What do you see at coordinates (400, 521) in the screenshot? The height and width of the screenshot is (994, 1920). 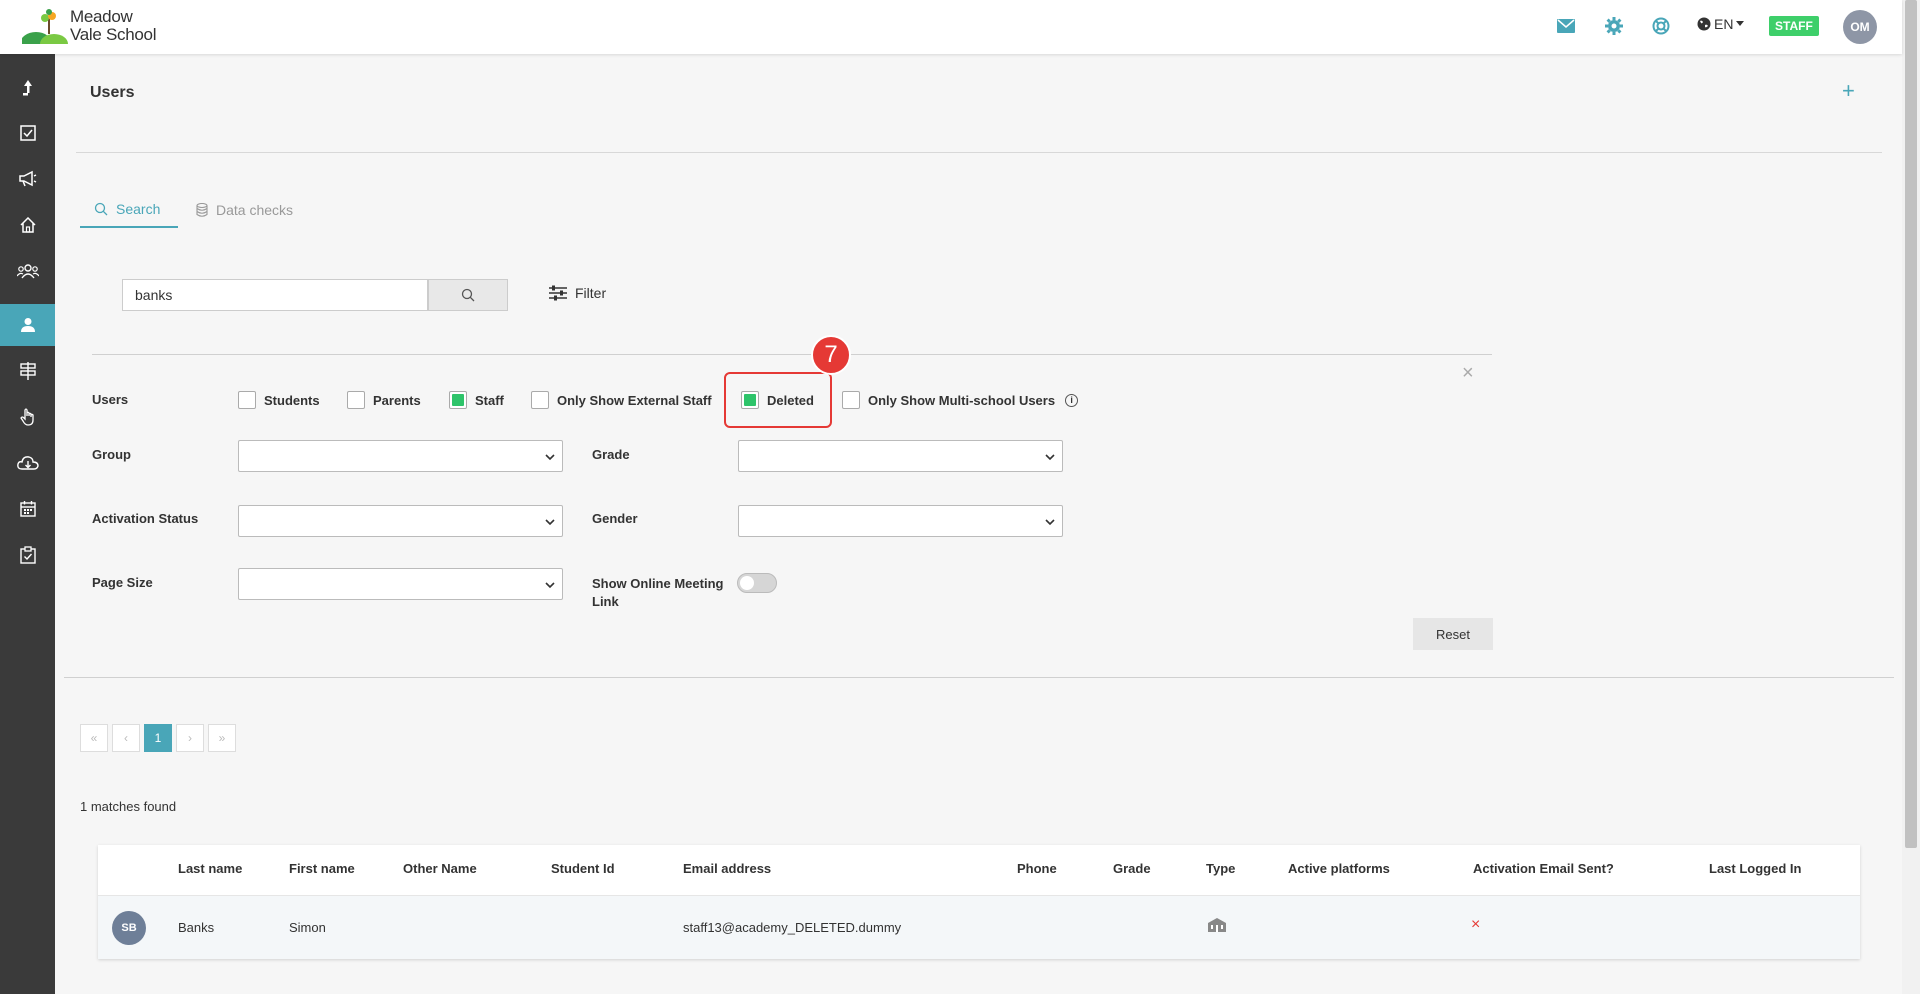 I see `activation-status-select` at bounding box center [400, 521].